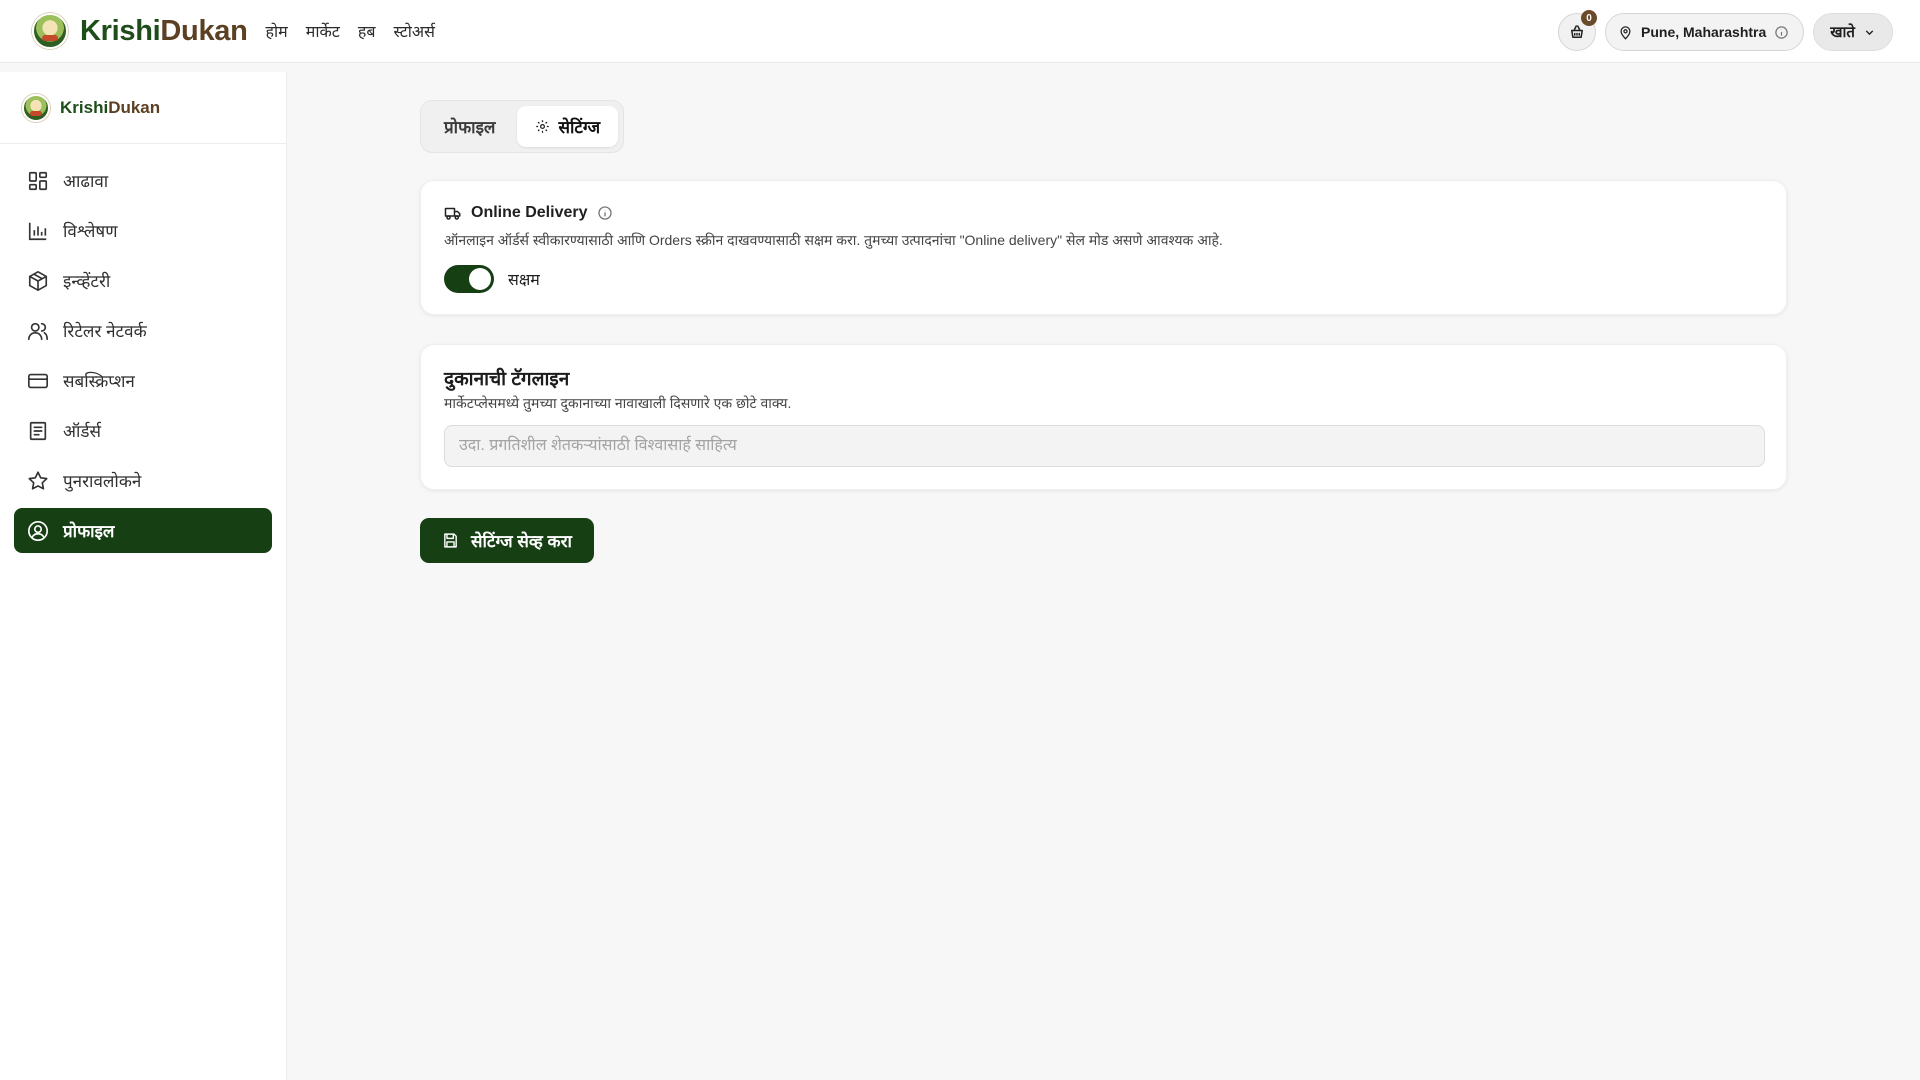 This screenshot has height=1080, width=1920. I want to click on sidebar-brand: KrishiDukan, so click(143, 108).